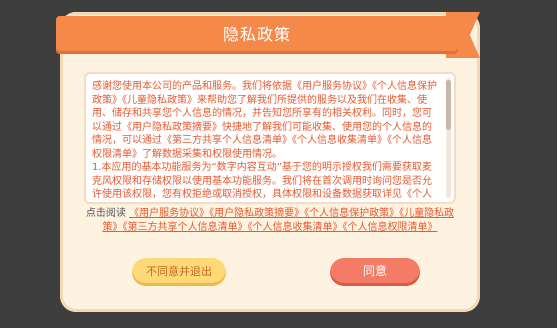  Describe the element at coordinates (375, 272) in the screenshot. I see `agree-button: 同意` at that location.